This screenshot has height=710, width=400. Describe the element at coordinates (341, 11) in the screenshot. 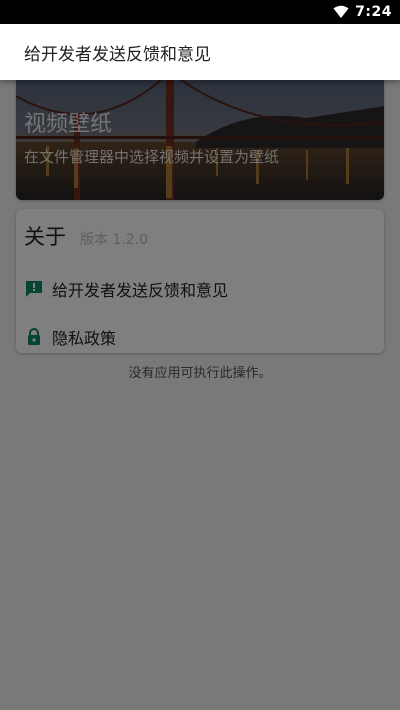

I see `wifi-icon` at that location.